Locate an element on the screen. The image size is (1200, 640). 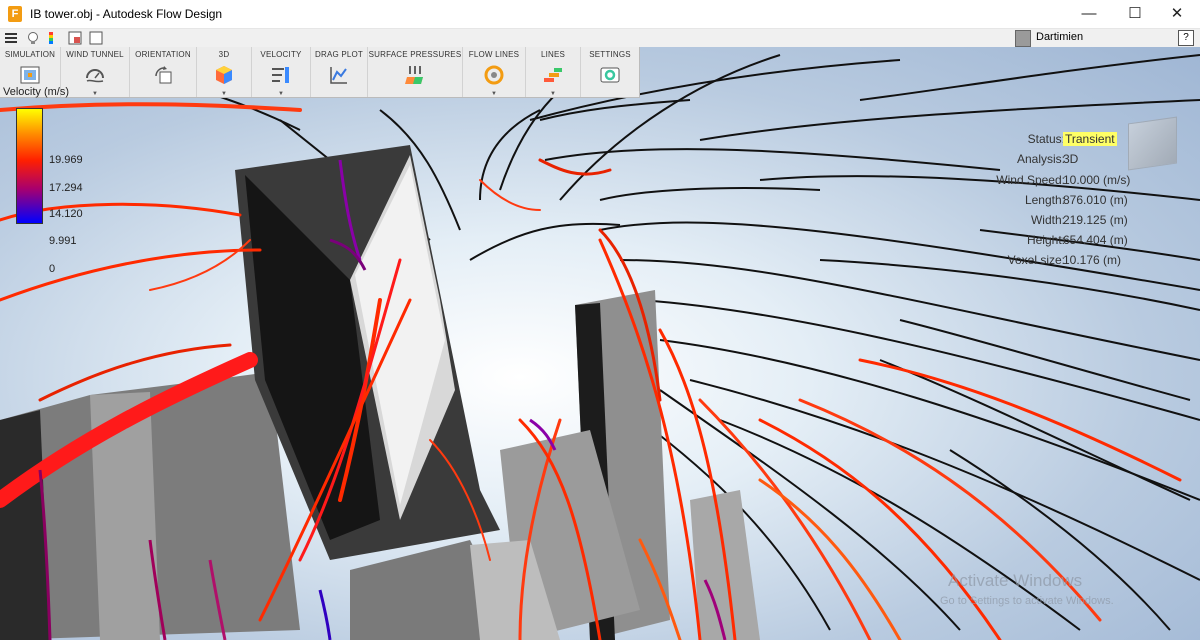
toolbar-surface-pressures: SURFACE PRESSURES is located at coordinates (415, 72).